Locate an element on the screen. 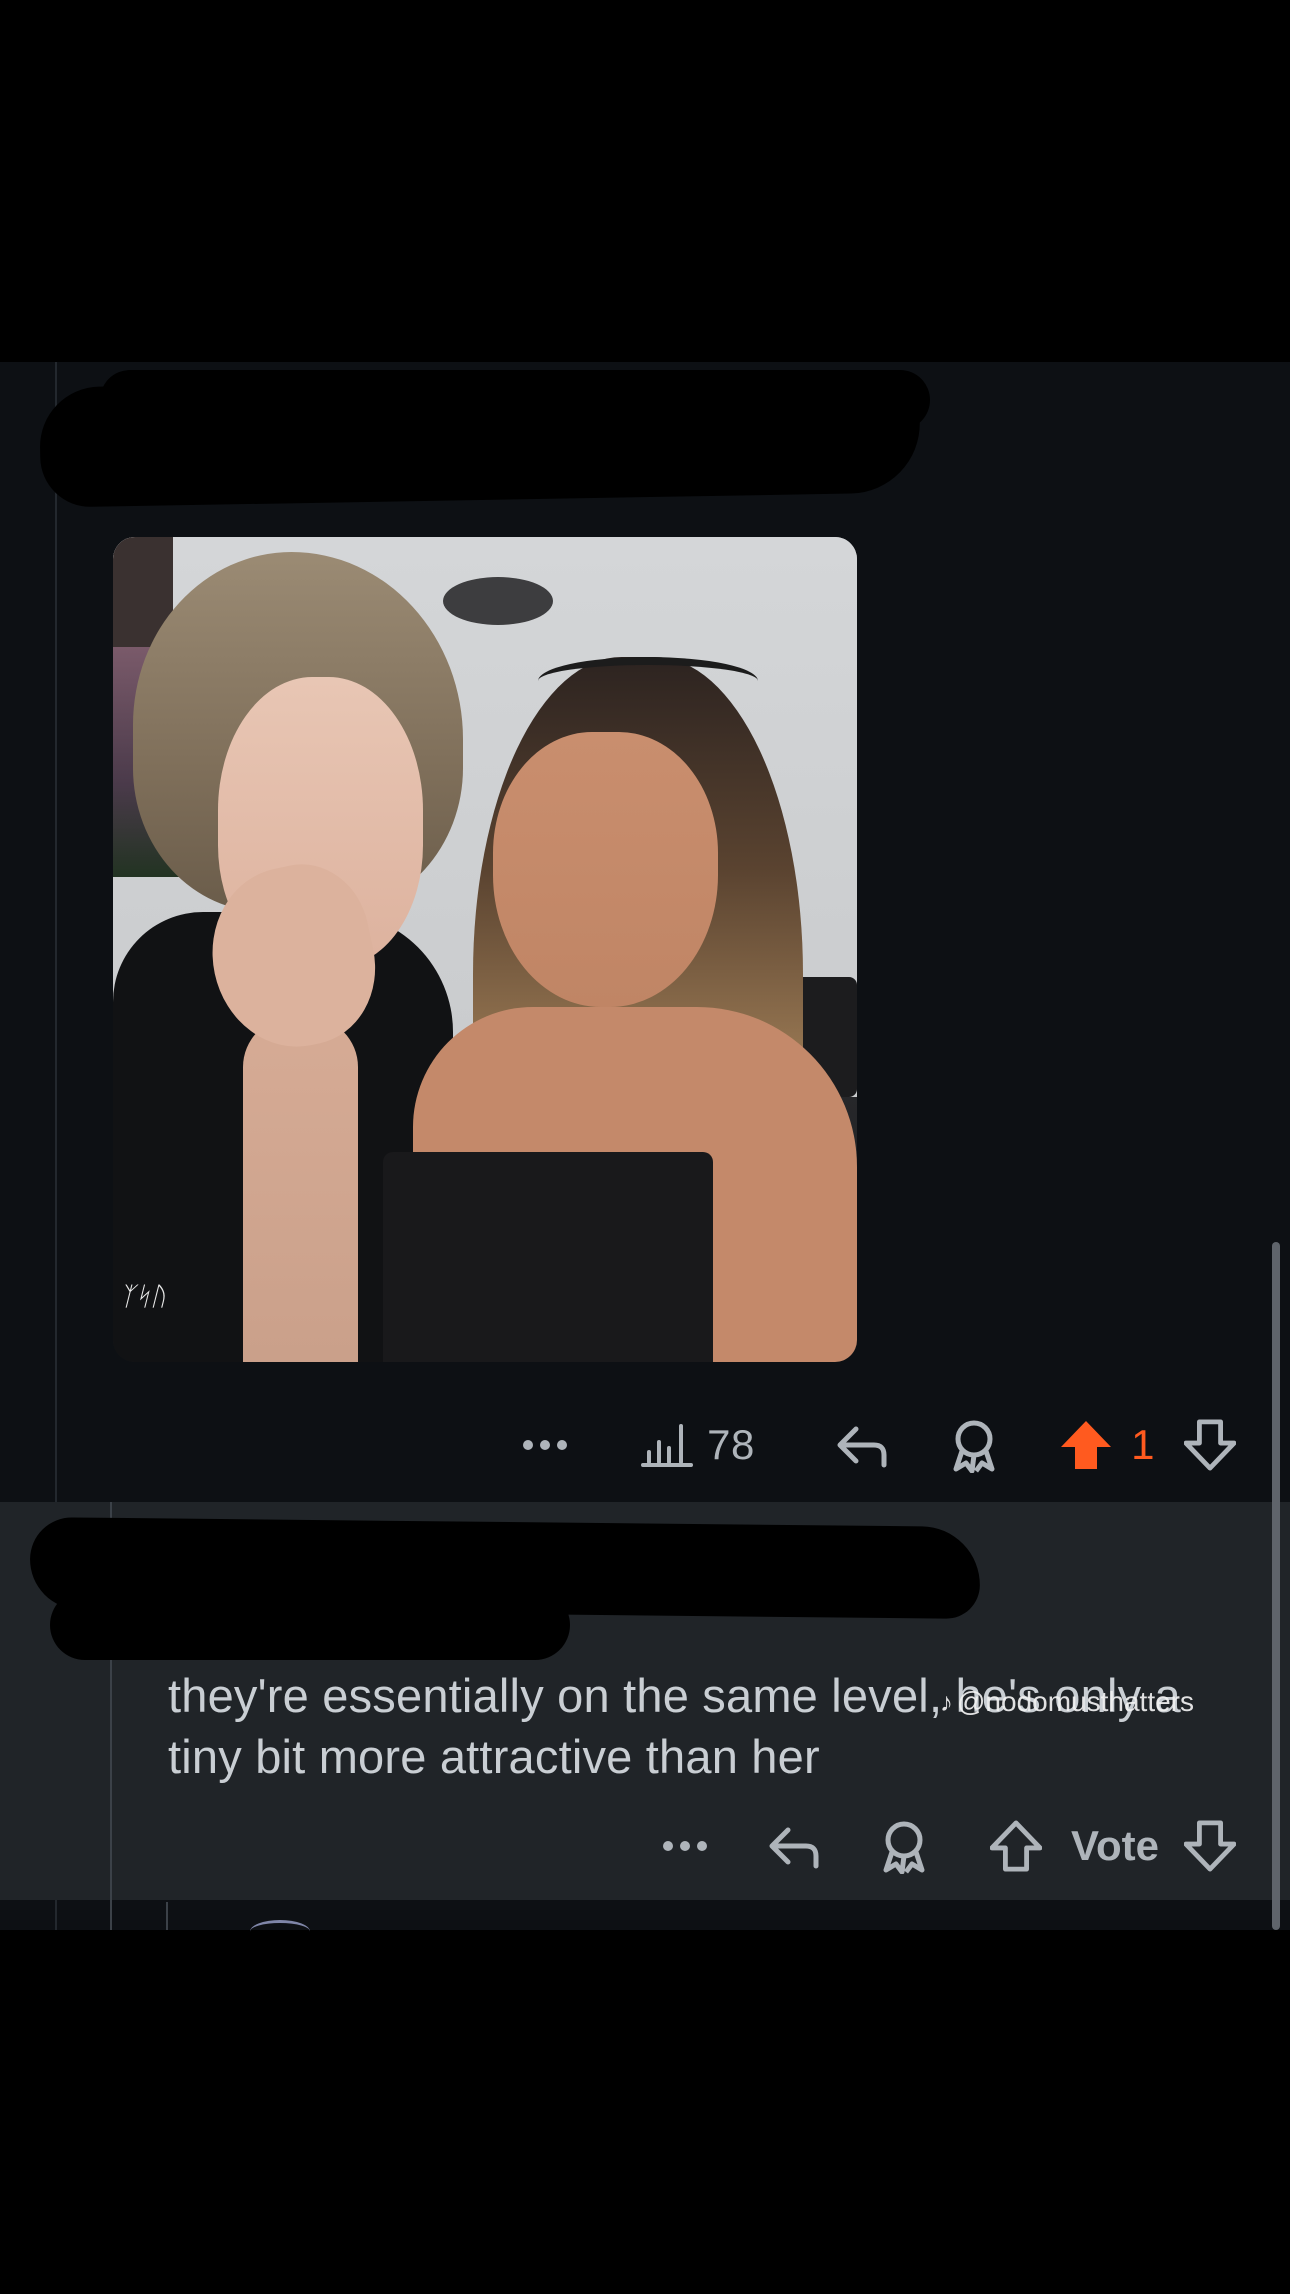 This screenshot has height=2294, width=1290. bar-chart-icon is located at coordinates (667, 1445).